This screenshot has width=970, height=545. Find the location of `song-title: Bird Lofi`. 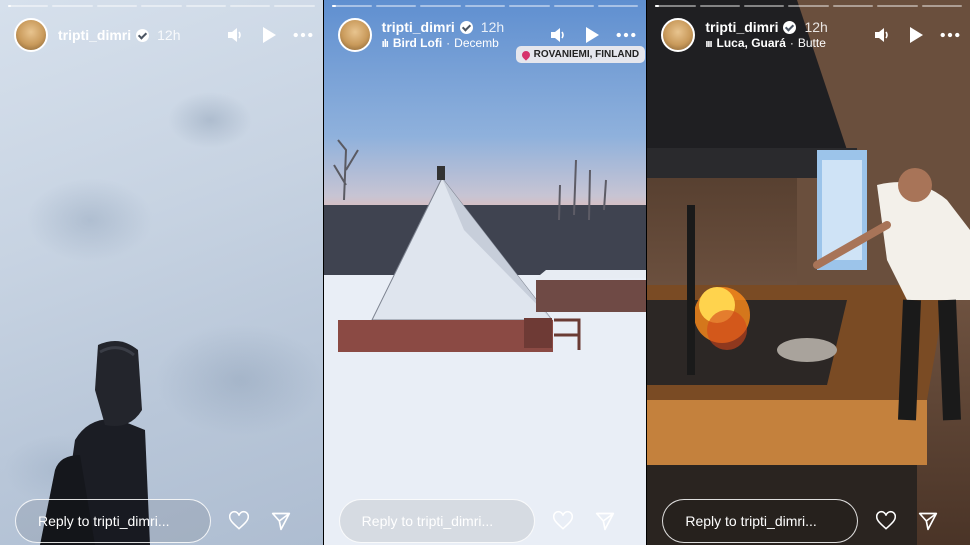

song-title: Bird Lofi is located at coordinates (417, 44).